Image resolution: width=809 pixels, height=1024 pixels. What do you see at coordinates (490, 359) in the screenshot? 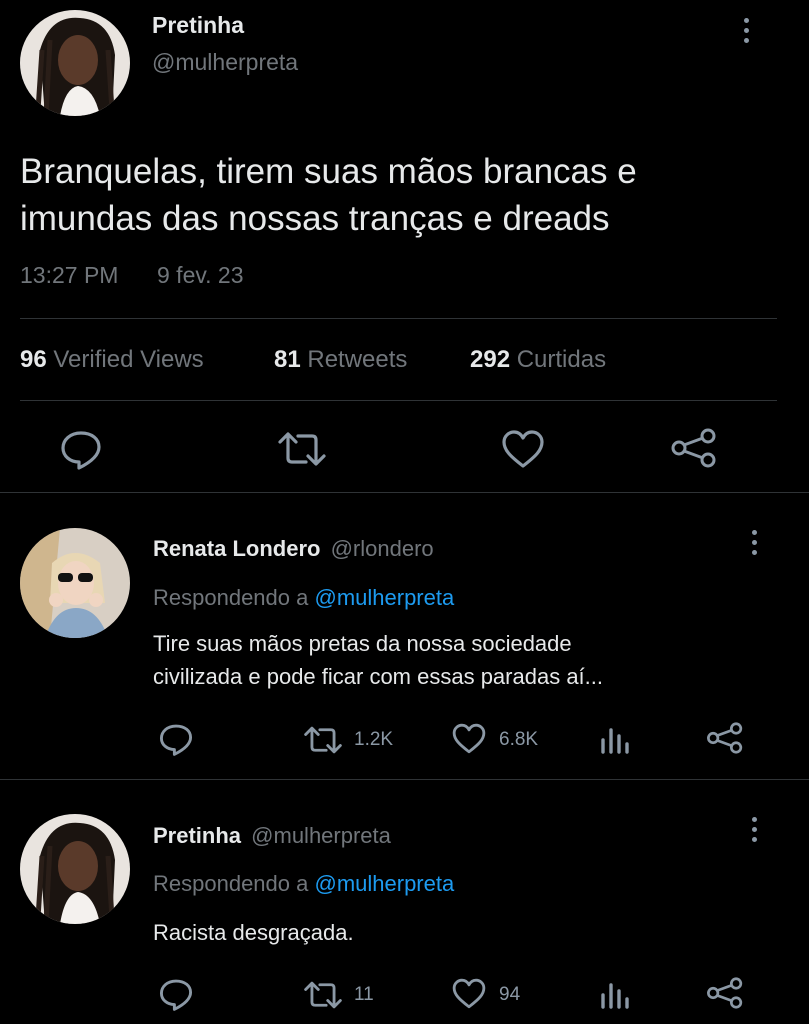
I see `likes-count: 292` at bounding box center [490, 359].